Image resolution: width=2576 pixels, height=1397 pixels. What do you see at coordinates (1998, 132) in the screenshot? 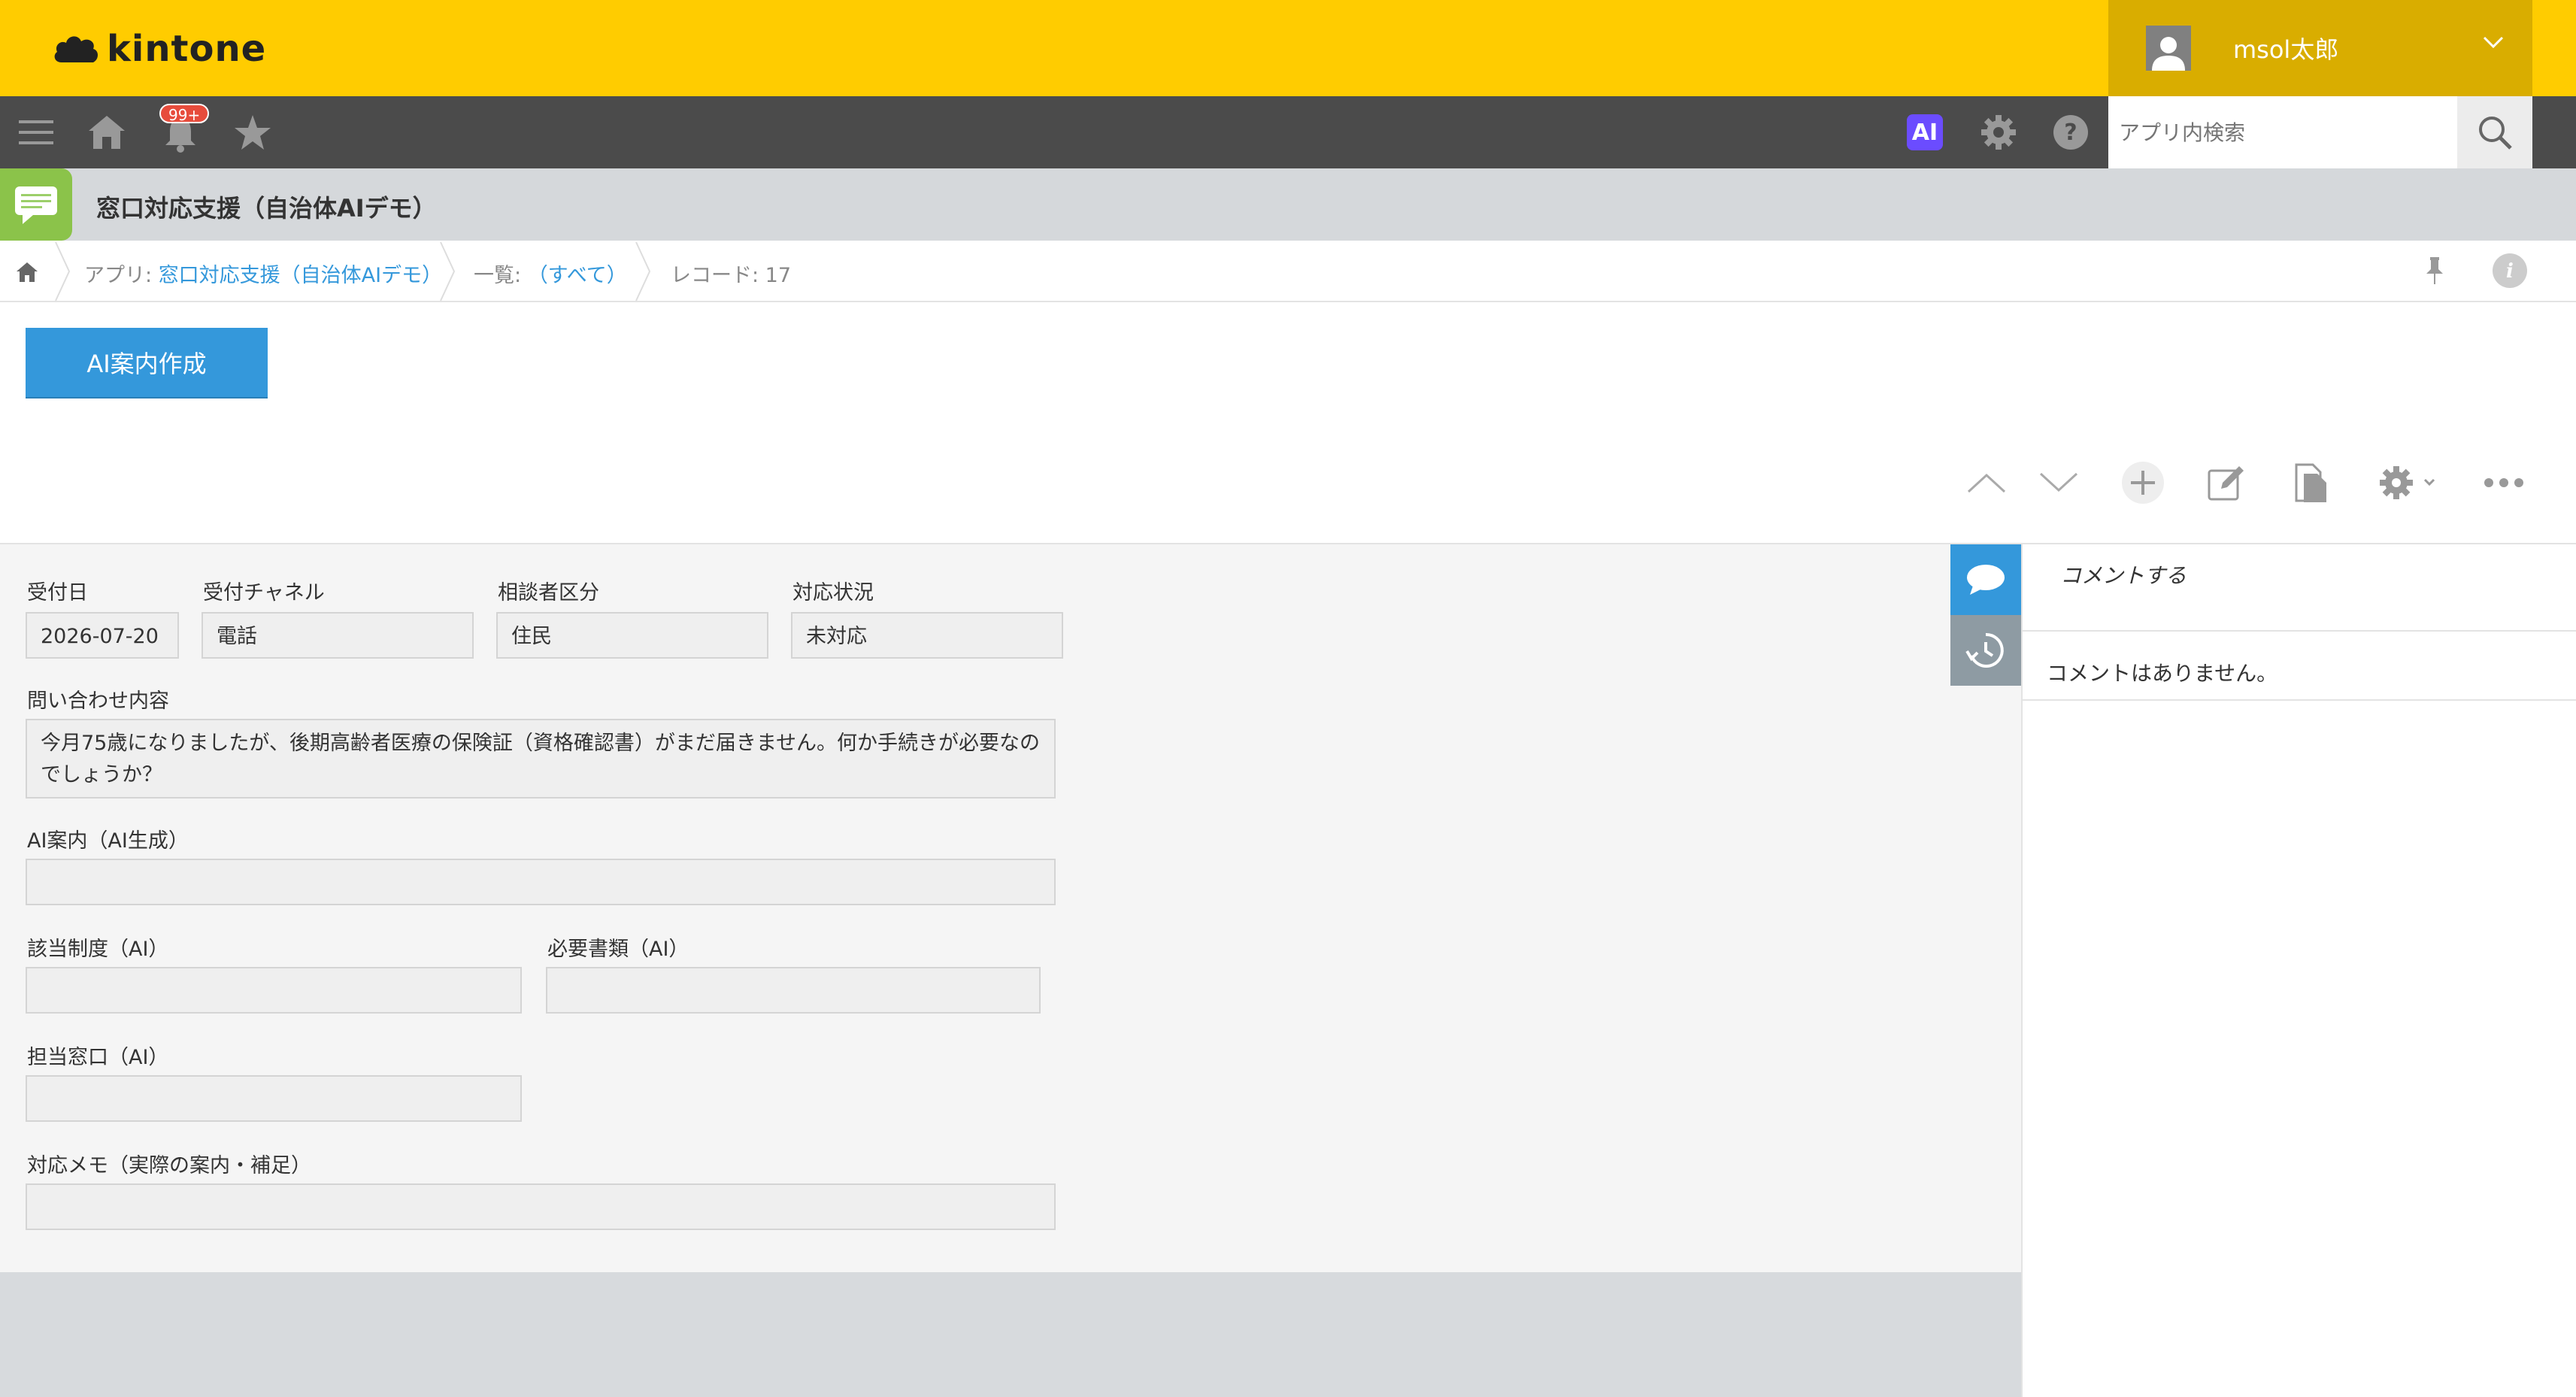
I see `gear-icon` at bounding box center [1998, 132].